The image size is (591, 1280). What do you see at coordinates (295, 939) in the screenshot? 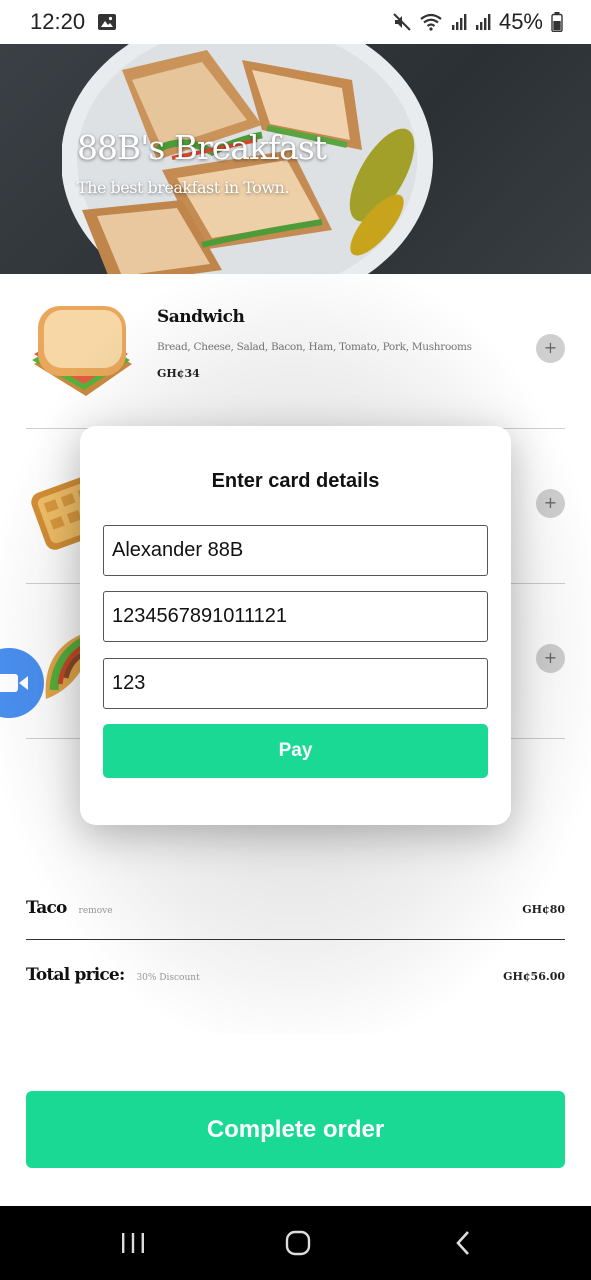
I see `cart-divider` at bounding box center [295, 939].